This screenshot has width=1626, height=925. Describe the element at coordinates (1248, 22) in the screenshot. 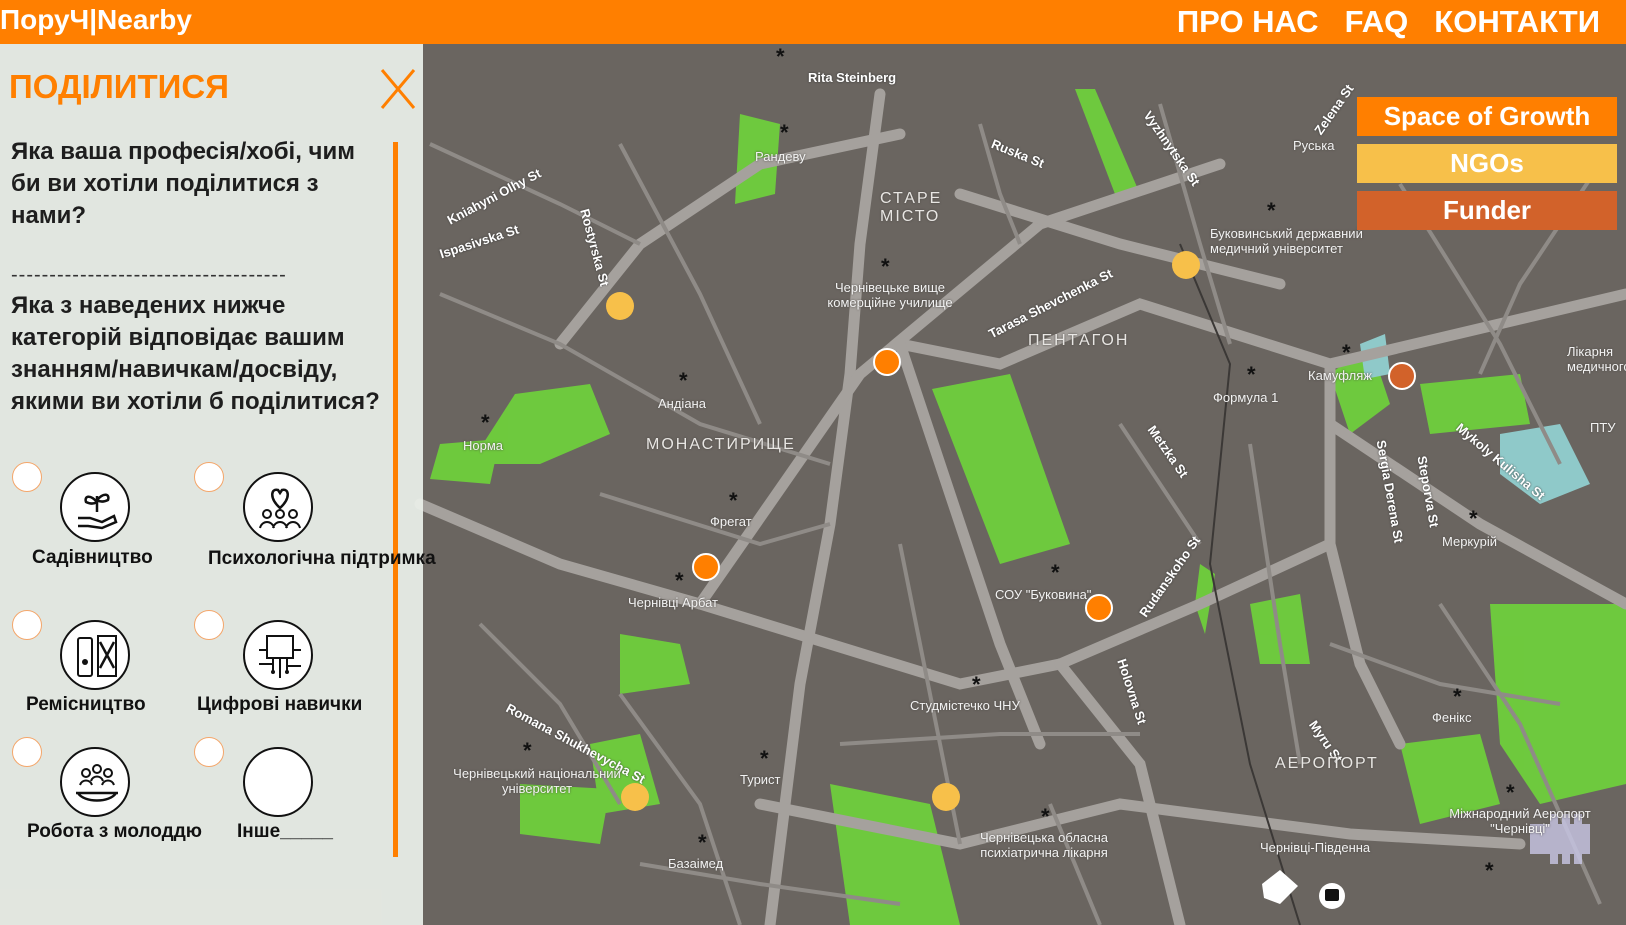

I see `nav-about-link: ПРО НАС` at that location.